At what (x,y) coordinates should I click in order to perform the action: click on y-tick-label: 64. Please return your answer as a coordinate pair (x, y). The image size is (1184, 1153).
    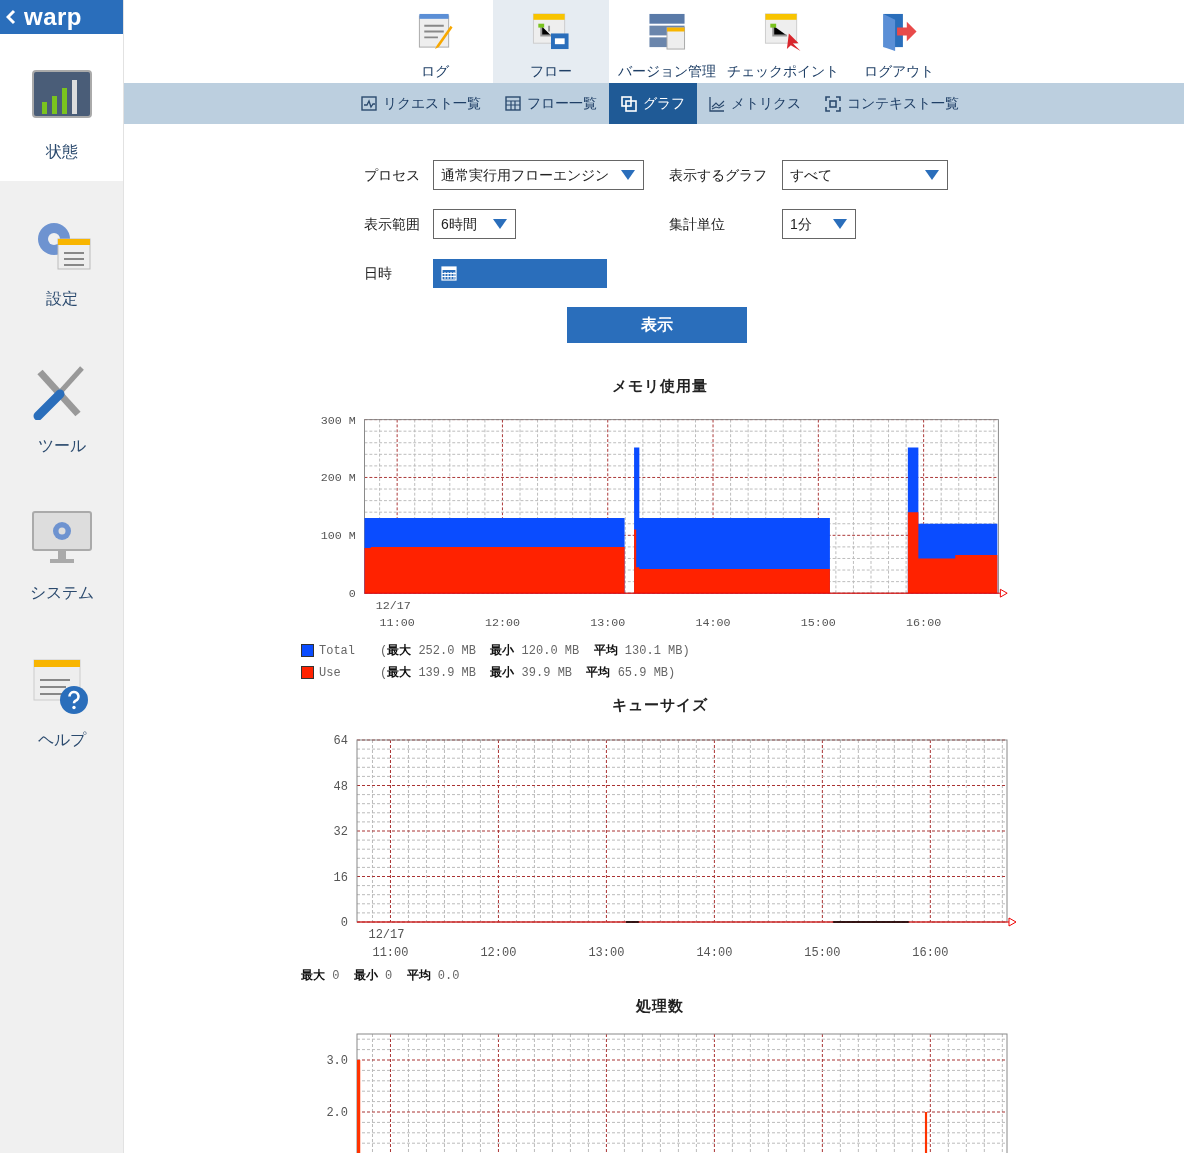
    Looking at the image, I should click on (340, 741).